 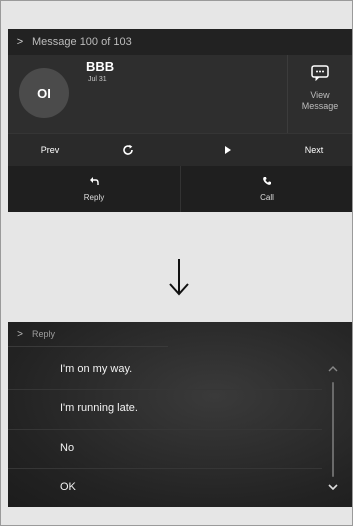 I want to click on arrow-down-icon, so click(x=179, y=277).